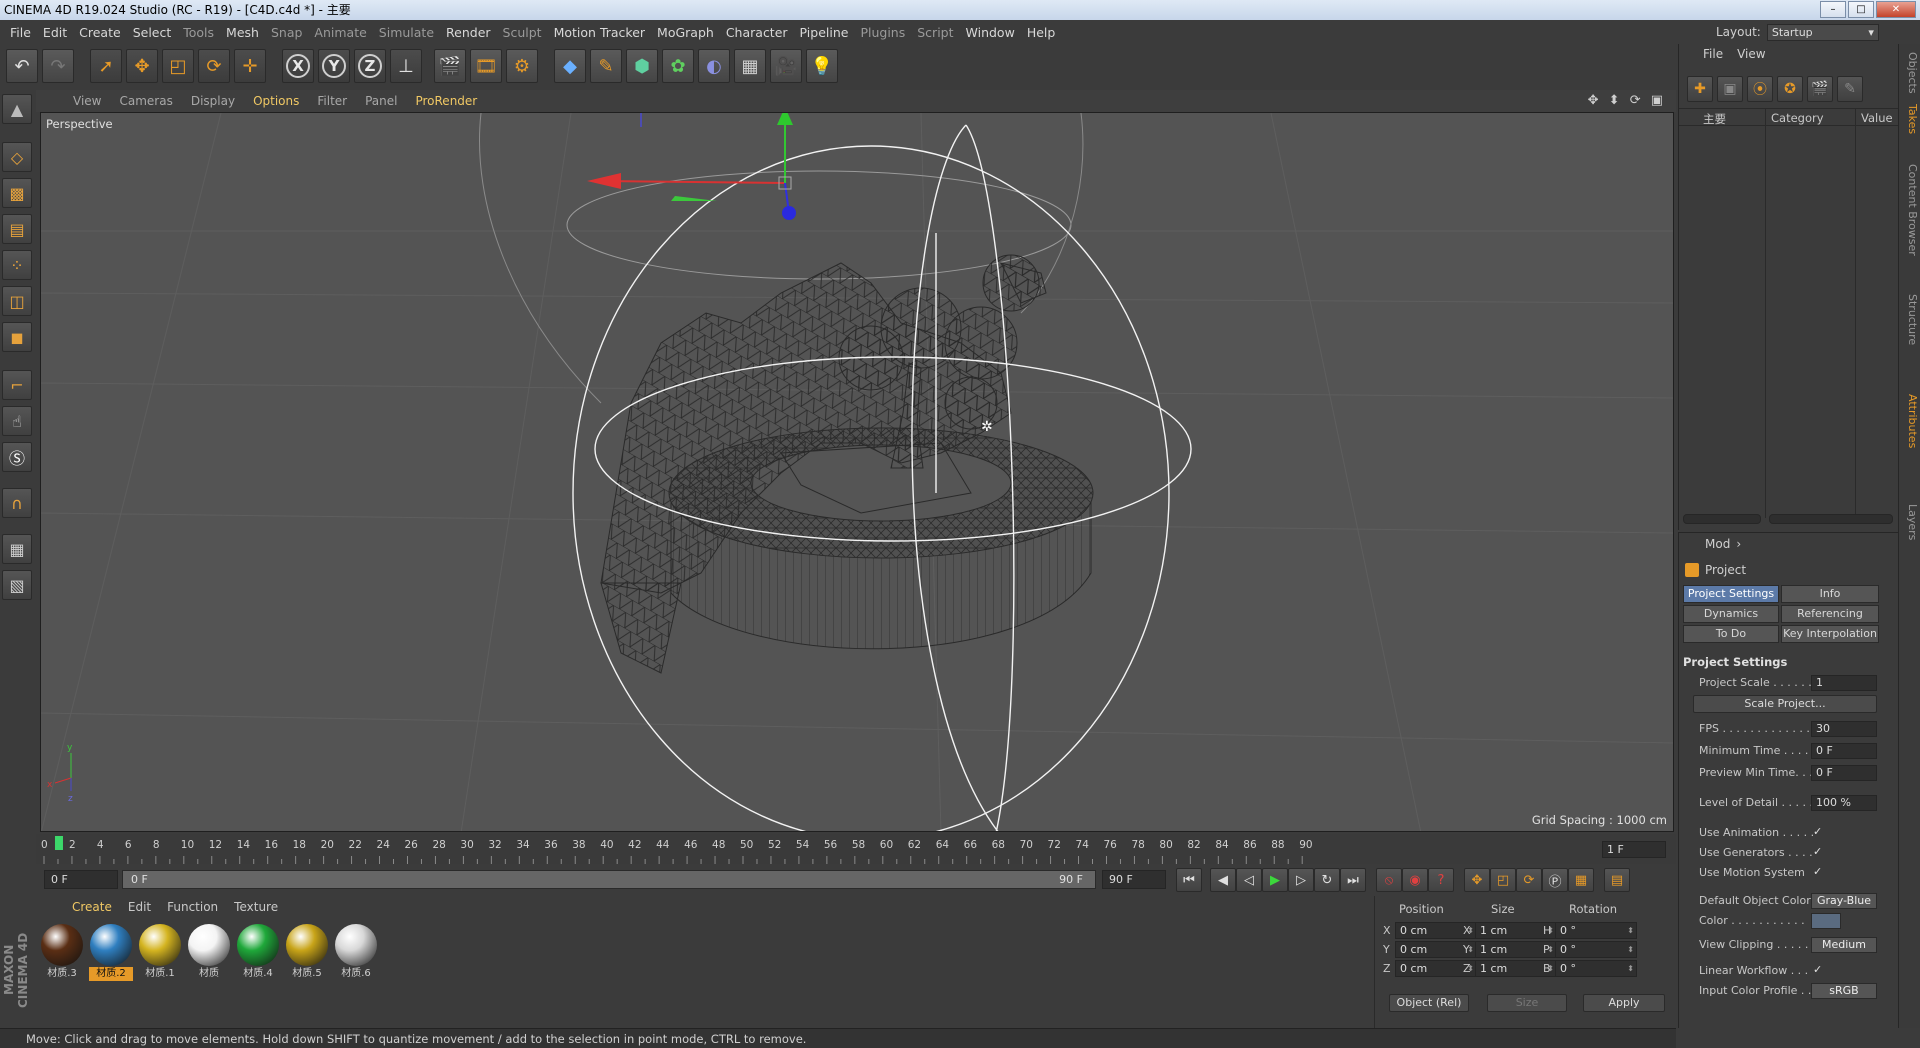  Describe the element at coordinates (1817, 851) in the screenshot. I see `use-generators-checkbox: ✓` at that location.